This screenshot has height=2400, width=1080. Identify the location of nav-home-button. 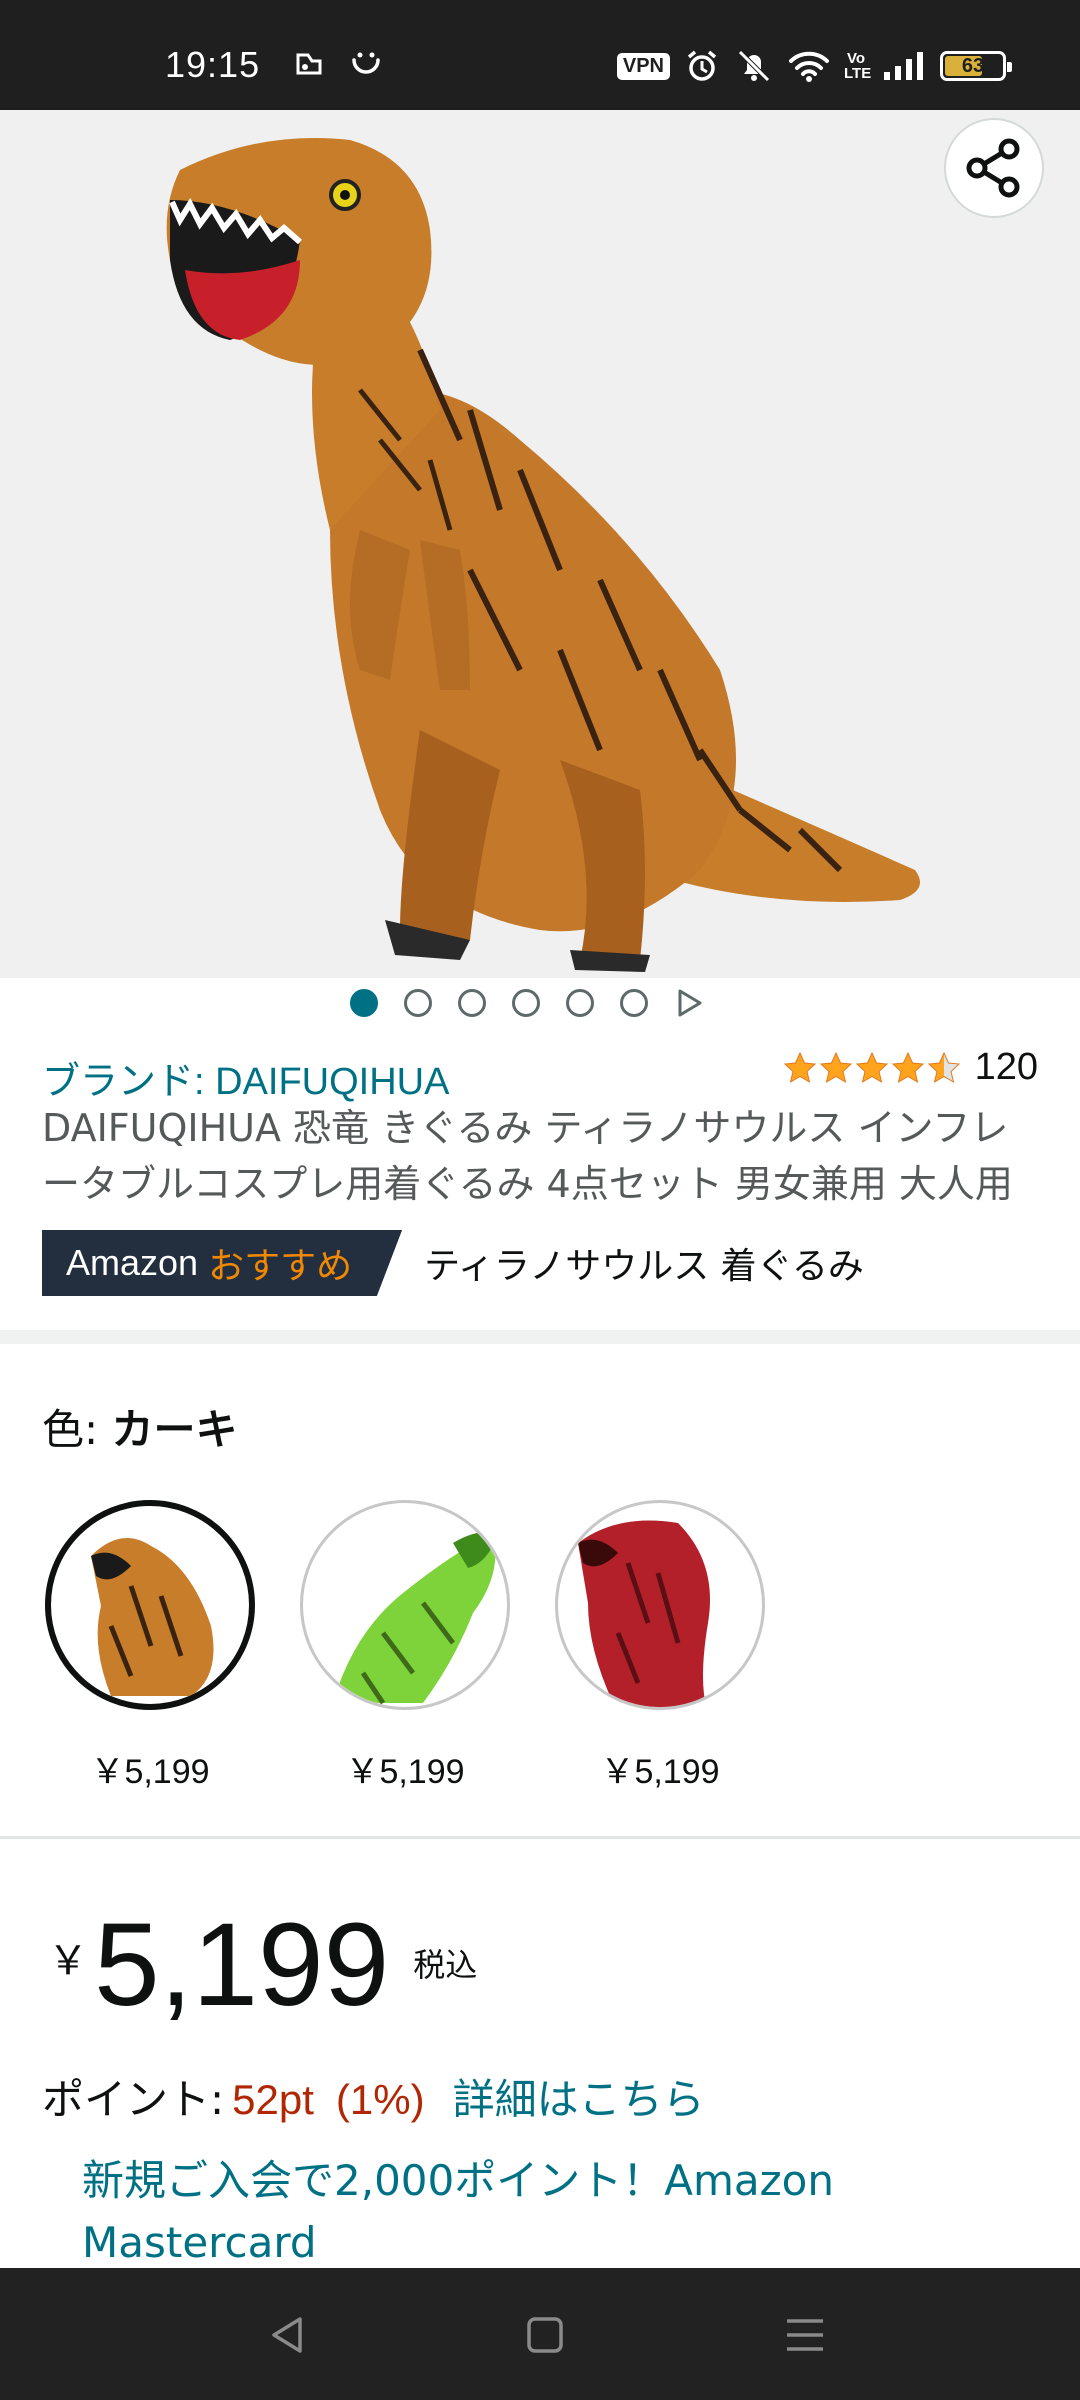
(545, 2335).